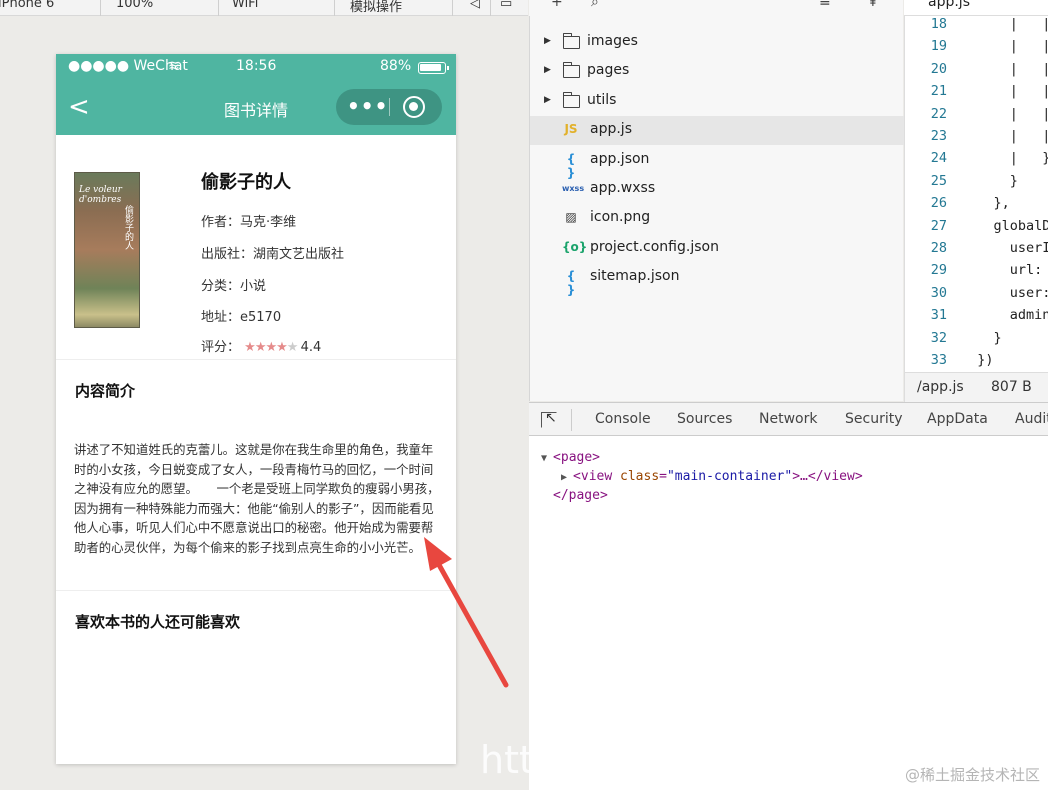  I want to click on dom-page-open: ▼ <page>, so click(570, 457).